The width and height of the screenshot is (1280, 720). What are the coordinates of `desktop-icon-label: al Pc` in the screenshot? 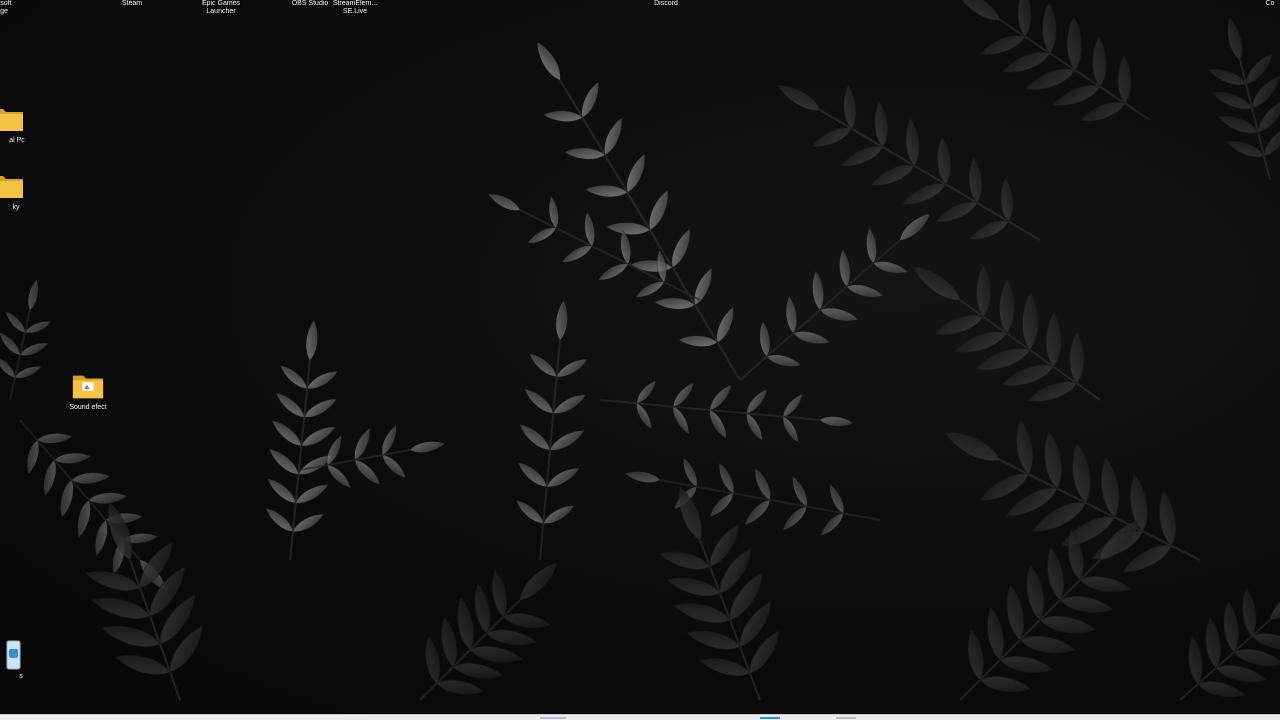 It's located at (17, 140).